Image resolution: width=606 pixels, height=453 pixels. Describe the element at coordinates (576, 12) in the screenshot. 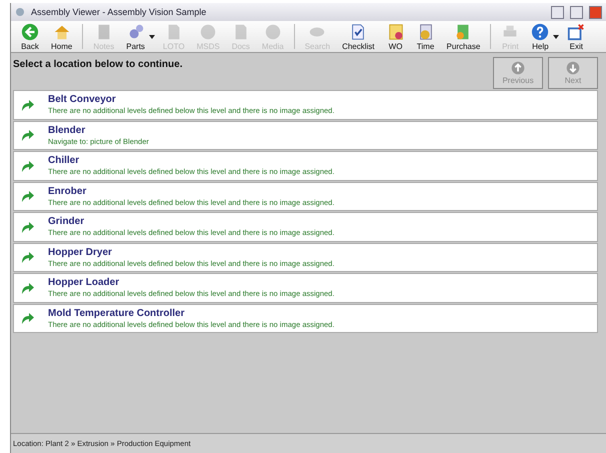

I see `restore-button` at that location.